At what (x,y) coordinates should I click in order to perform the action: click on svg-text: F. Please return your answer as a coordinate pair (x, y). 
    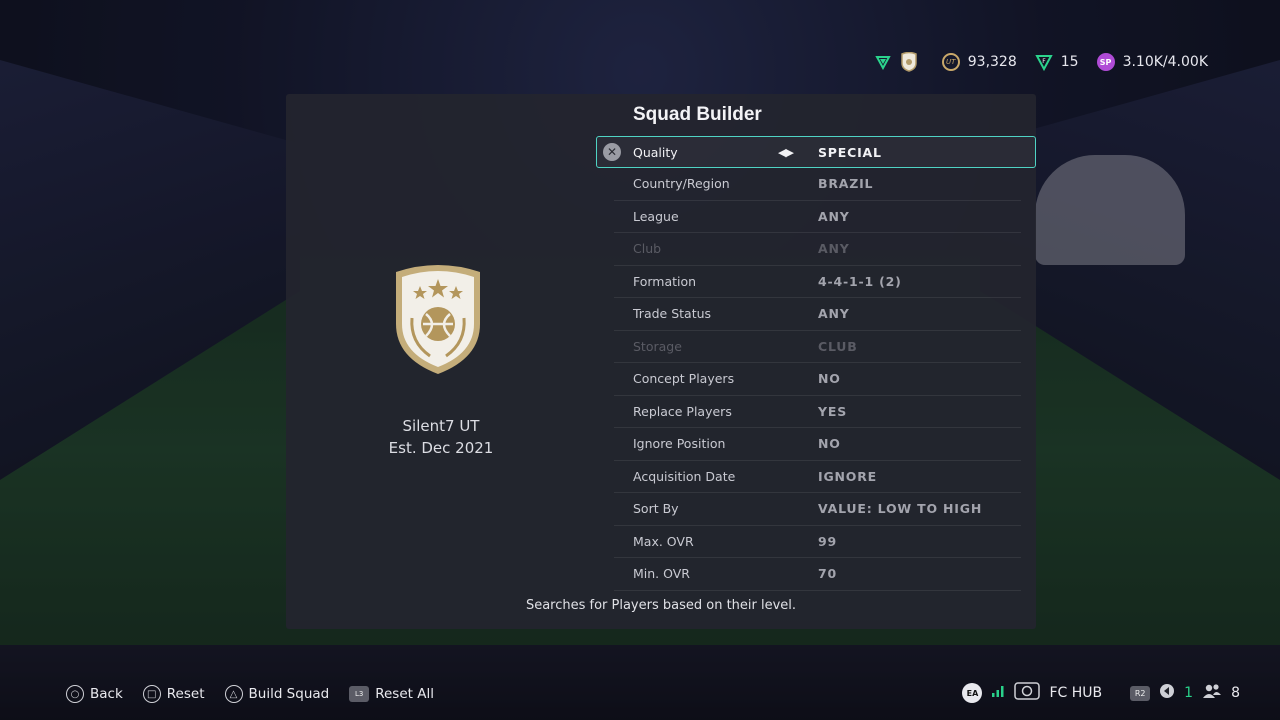
    Looking at the image, I should click on (1044, 61).